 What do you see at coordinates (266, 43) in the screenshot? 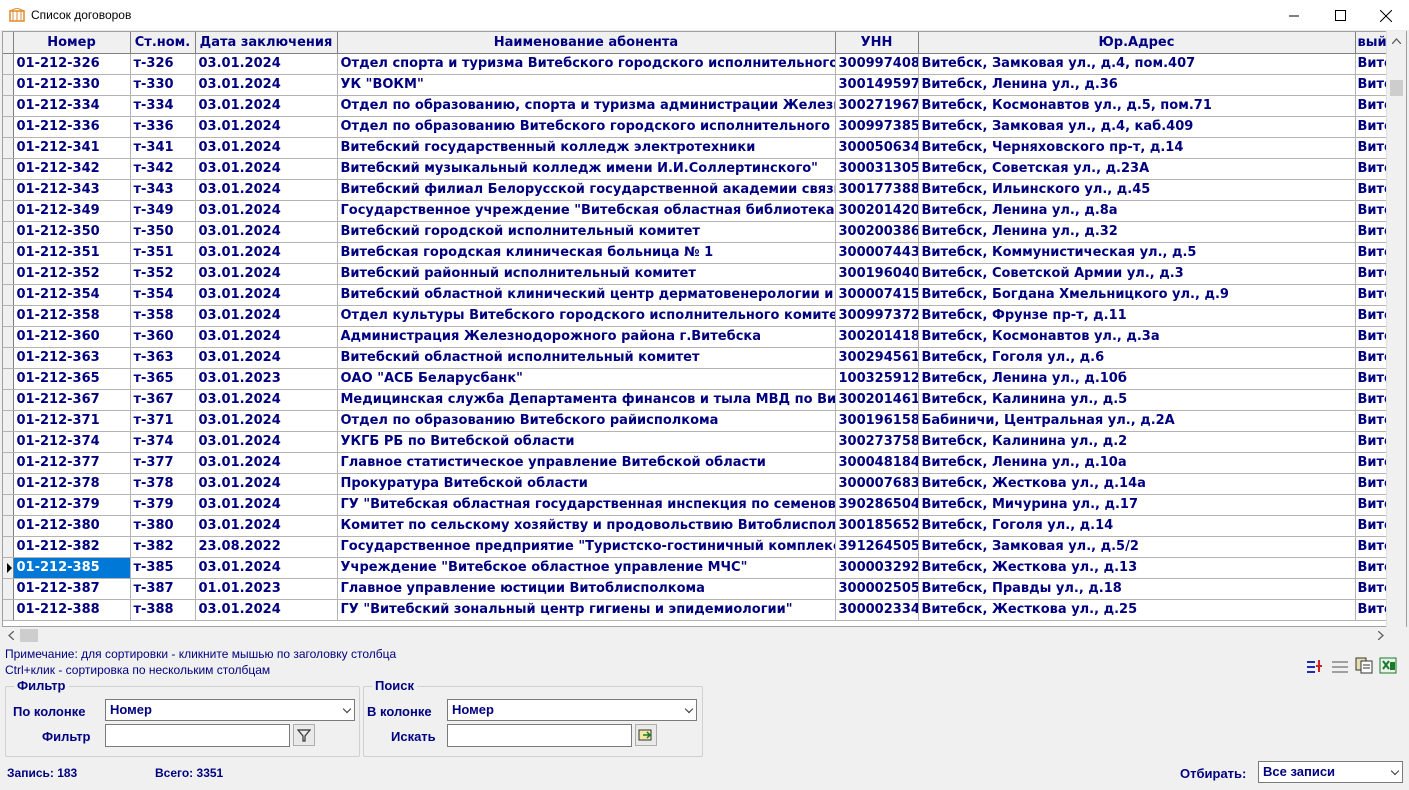
I see `column-header-date: Дата заключения` at bounding box center [266, 43].